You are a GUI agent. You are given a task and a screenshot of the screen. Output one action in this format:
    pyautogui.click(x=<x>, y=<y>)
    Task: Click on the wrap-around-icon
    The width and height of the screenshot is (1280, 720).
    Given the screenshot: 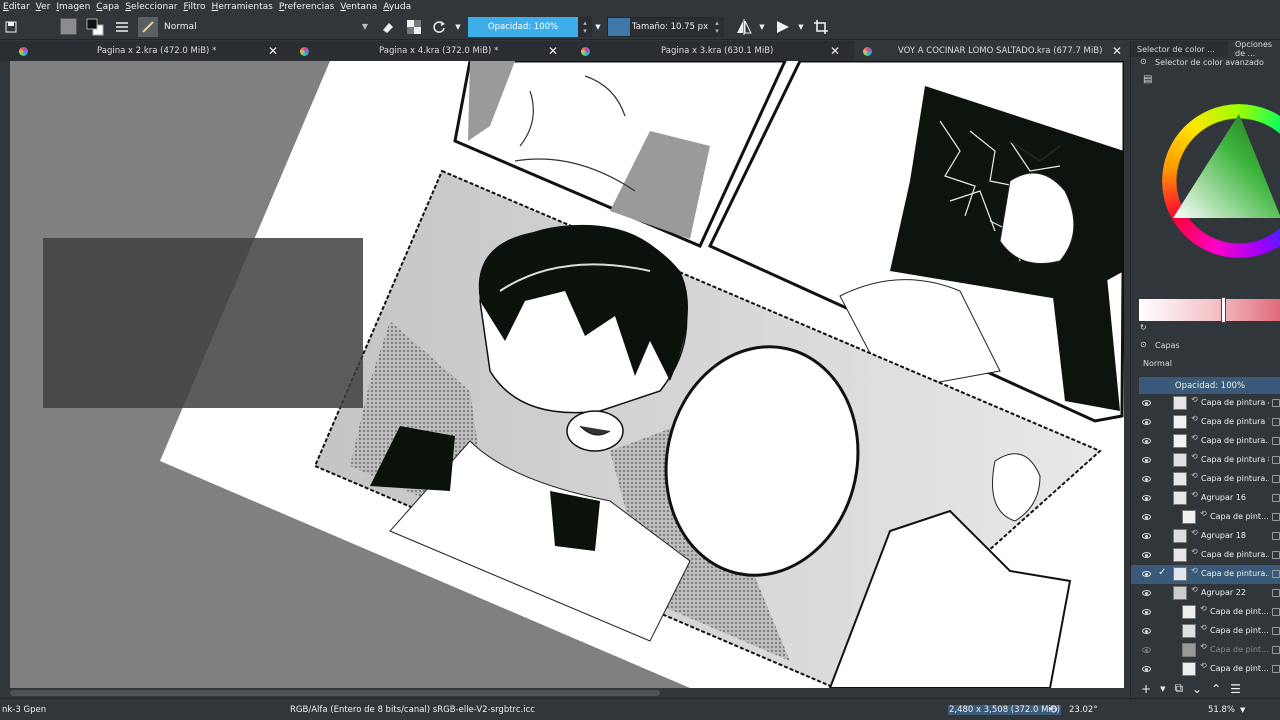 What is the action you would take?
    pyautogui.click(x=821, y=27)
    